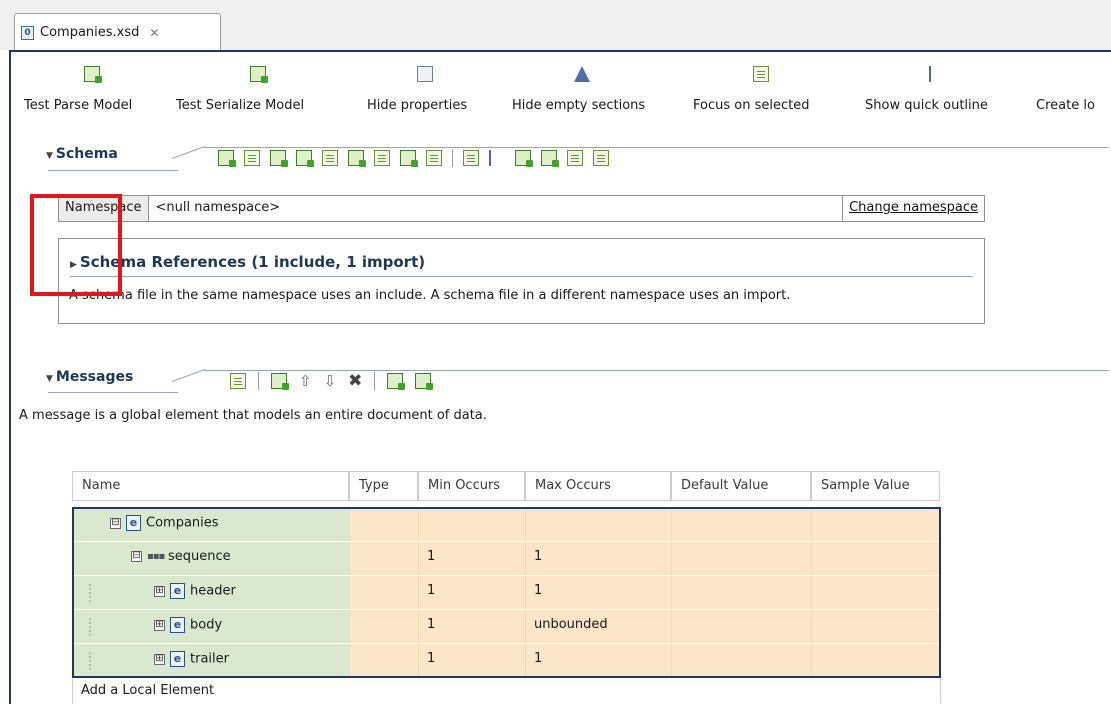 The width and height of the screenshot is (1111, 704). What do you see at coordinates (409, 158) in the screenshot?
I see `add-include-icon` at bounding box center [409, 158].